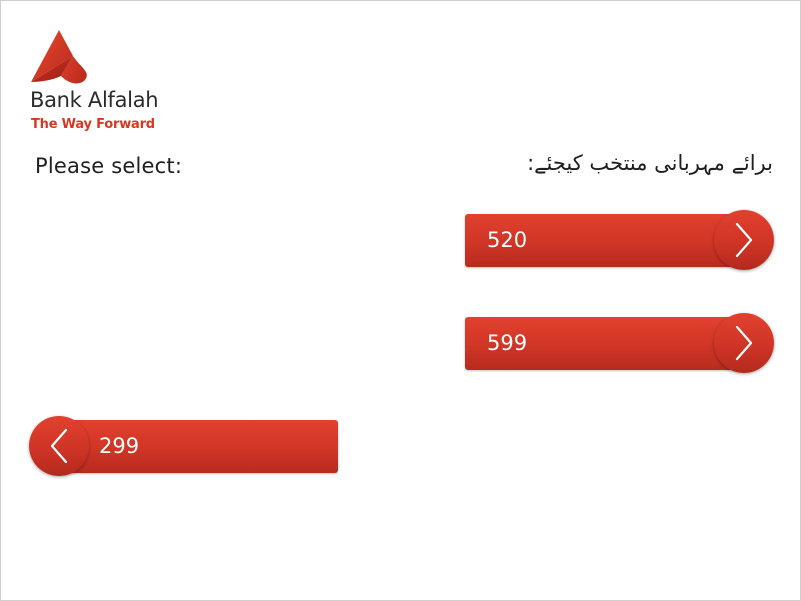 The width and height of the screenshot is (801, 601). What do you see at coordinates (507, 343) in the screenshot?
I see `option-label: 599` at bounding box center [507, 343].